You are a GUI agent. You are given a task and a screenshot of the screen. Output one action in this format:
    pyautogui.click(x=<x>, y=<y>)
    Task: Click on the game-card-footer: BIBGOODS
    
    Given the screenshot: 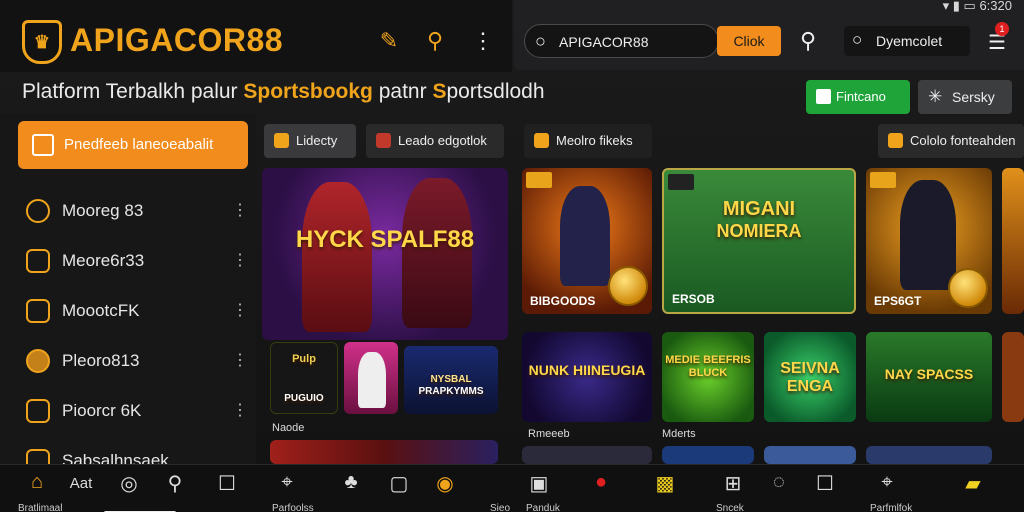 What is the action you would take?
    pyautogui.click(x=563, y=301)
    